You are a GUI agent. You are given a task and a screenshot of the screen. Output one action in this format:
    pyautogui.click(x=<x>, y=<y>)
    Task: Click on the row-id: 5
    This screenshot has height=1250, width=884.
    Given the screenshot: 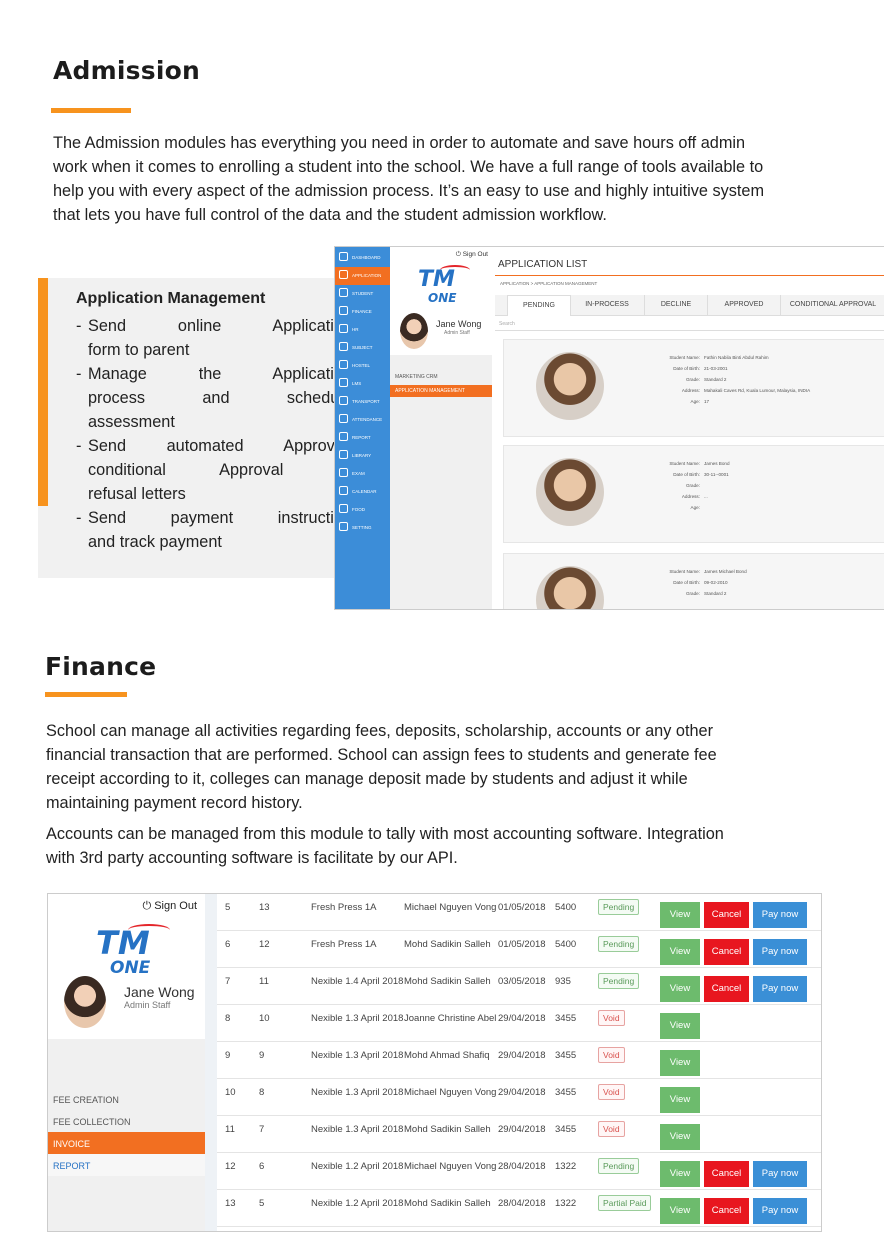 What is the action you would take?
    pyautogui.click(x=262, y=1203)
    